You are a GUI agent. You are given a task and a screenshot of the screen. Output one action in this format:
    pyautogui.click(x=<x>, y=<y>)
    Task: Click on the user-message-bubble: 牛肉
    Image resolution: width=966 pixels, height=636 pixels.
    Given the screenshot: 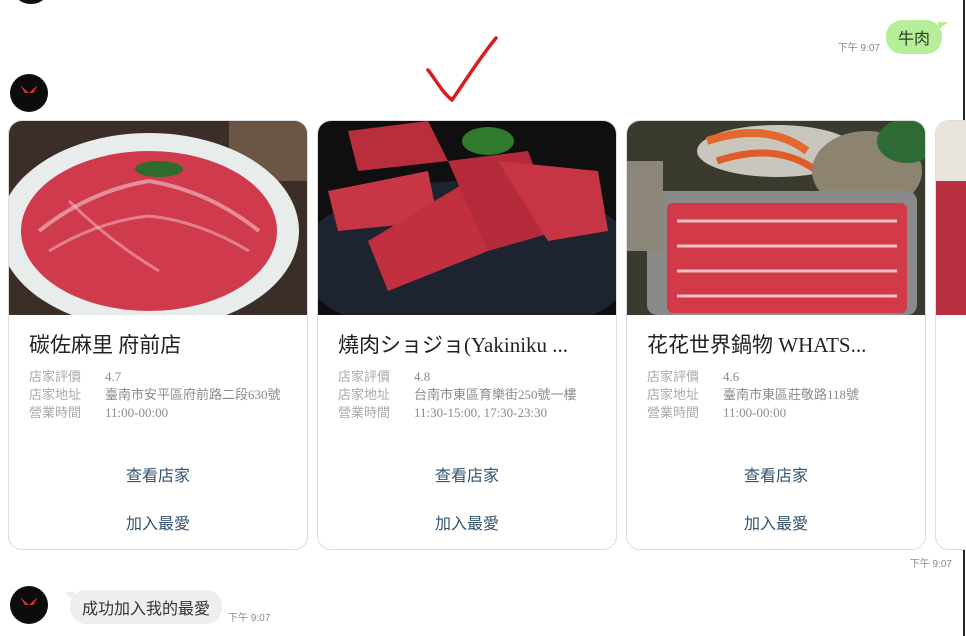 What is the action you would take?
    pyautogui.click(x=917, y=37)
    